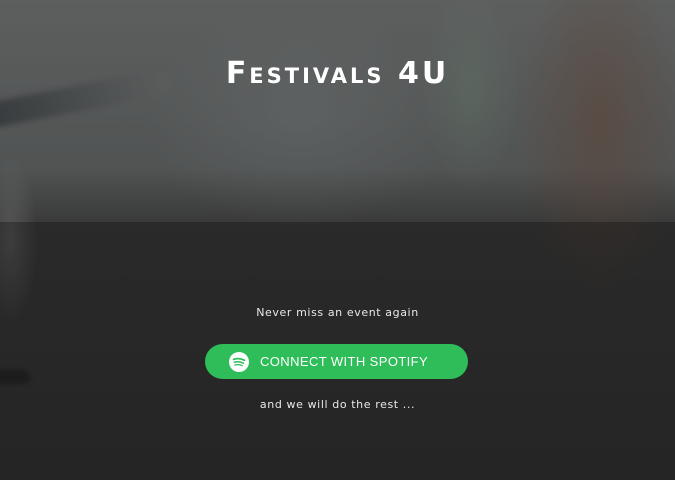 This screenshot has height=480, width=675. I want to click on spotify-icon, so click(239, 361).